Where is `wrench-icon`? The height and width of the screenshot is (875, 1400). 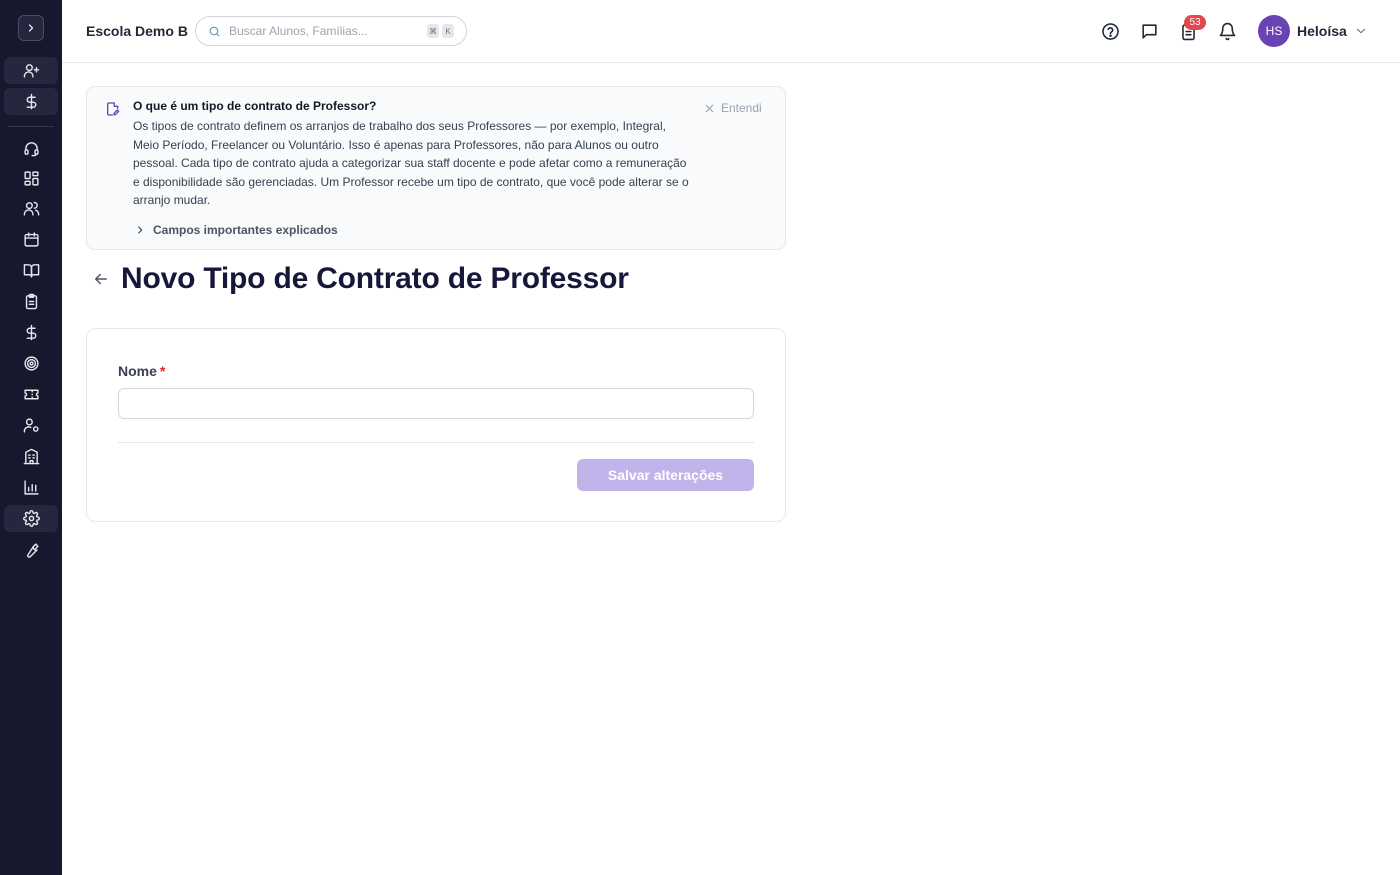 wrench-icon is located at coordinates (32, 550).